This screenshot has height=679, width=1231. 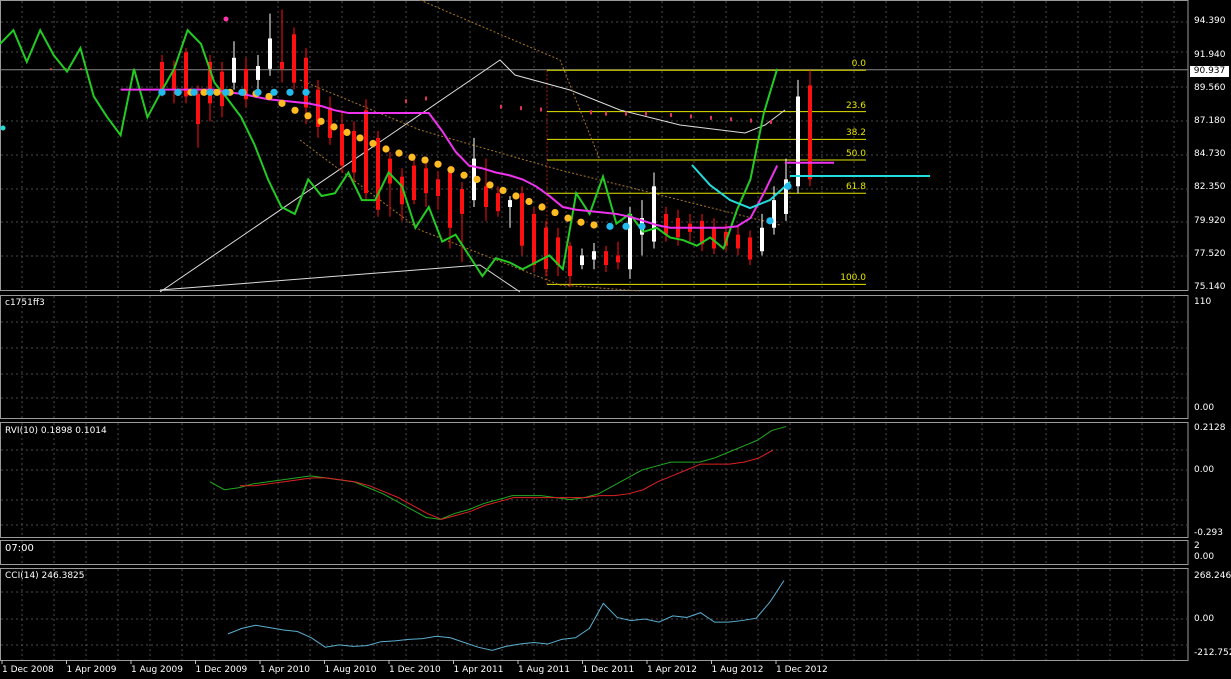 What do you see at coordinates (1210, 154) in the screenshot?
I see `price-tick: 84.730` at bounding box center [1210, 154].